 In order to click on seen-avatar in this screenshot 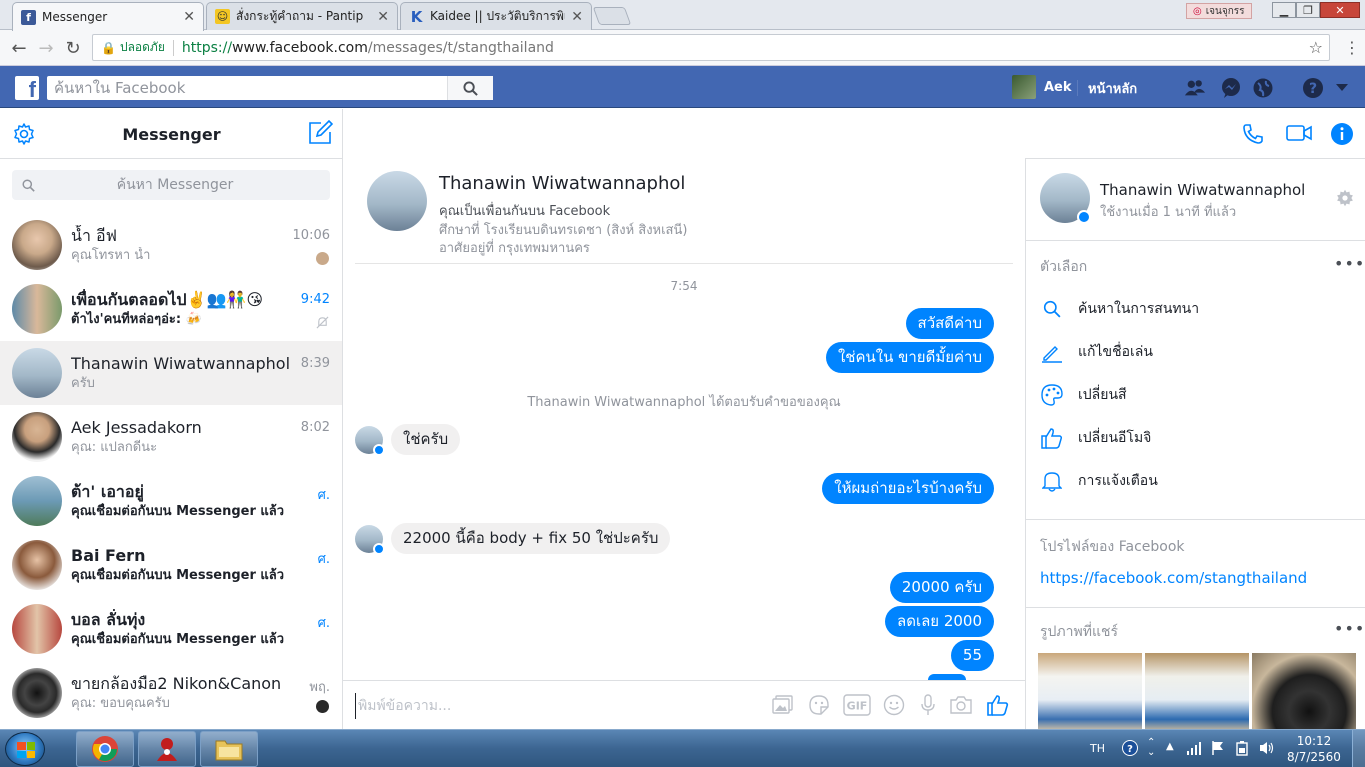, I will do `click(322, 258)`.